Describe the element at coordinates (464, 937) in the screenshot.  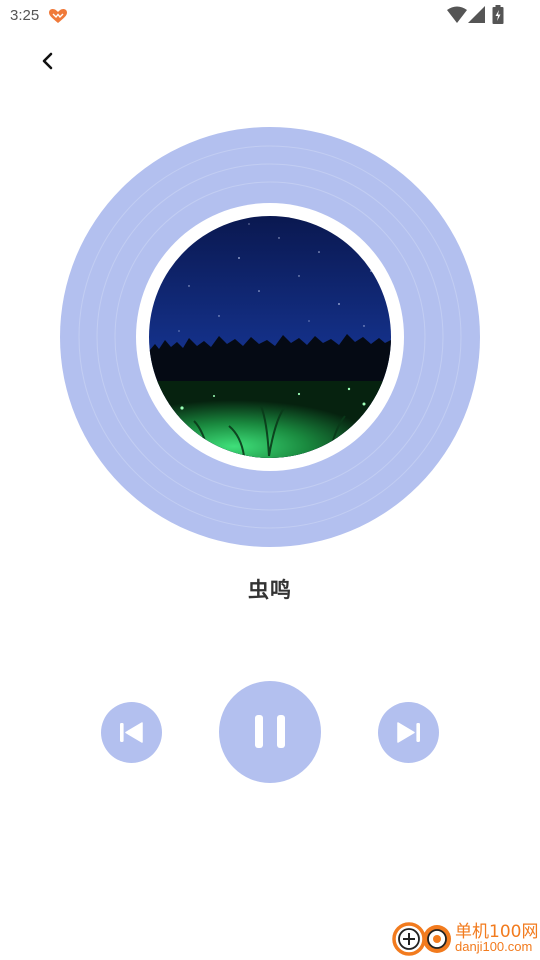
I see `watermark: 单机100网 danji100.com` at that location.